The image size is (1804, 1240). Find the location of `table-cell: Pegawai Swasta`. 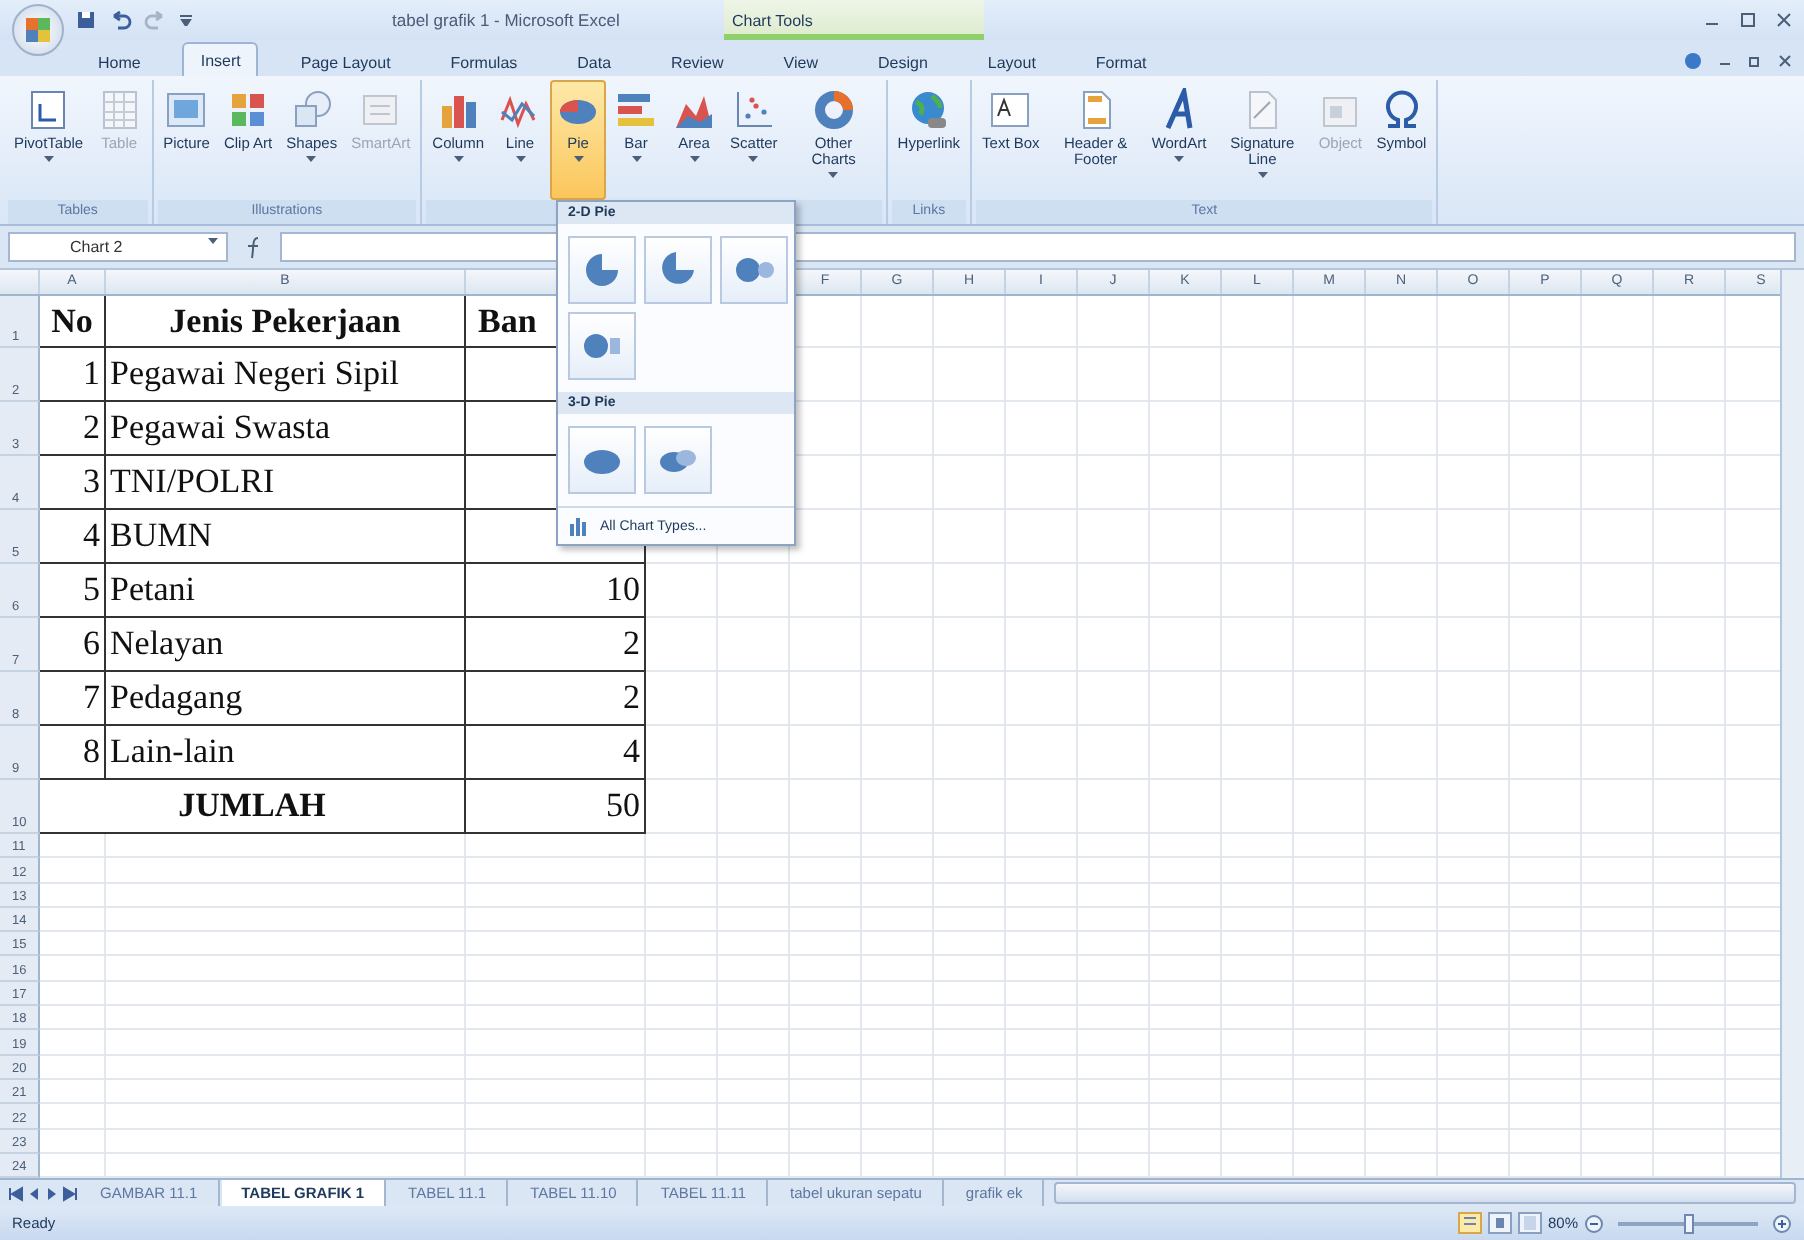

table-cell: Pegawai Swasta is located at coordinates (286, 429).